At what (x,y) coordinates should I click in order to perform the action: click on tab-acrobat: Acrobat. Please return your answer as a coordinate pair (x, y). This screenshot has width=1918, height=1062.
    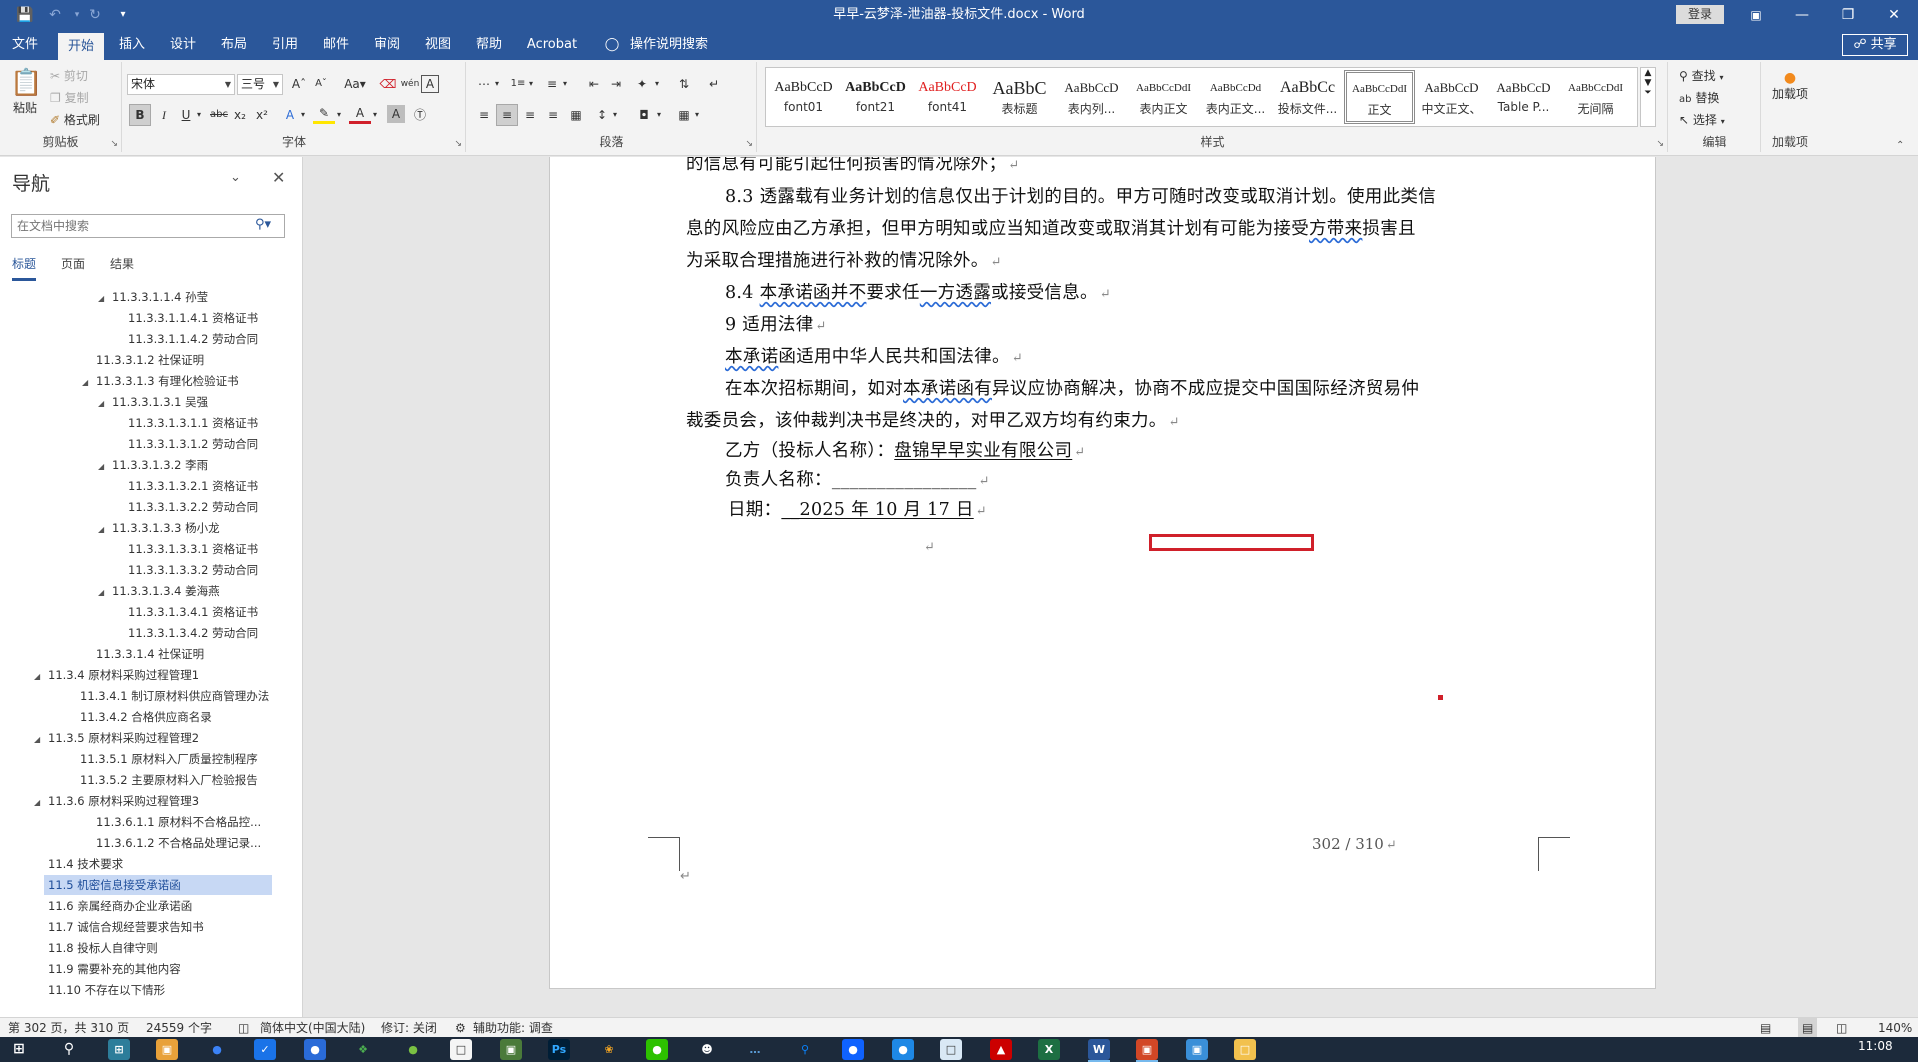
    Looking at the image, I should click on (552, 45).